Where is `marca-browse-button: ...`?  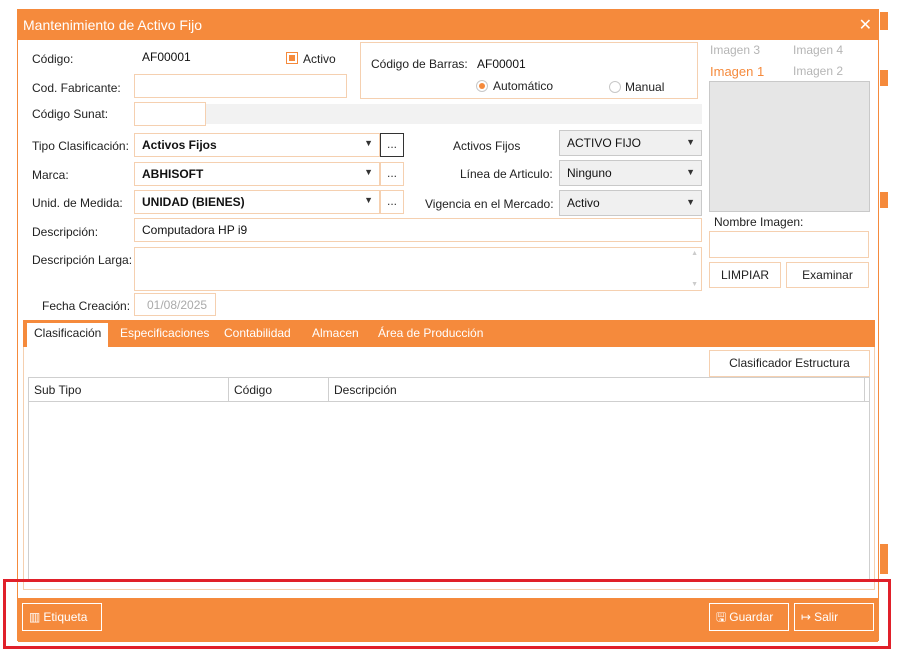
marca-browse-button: ... is located at coordinates (392, 174).